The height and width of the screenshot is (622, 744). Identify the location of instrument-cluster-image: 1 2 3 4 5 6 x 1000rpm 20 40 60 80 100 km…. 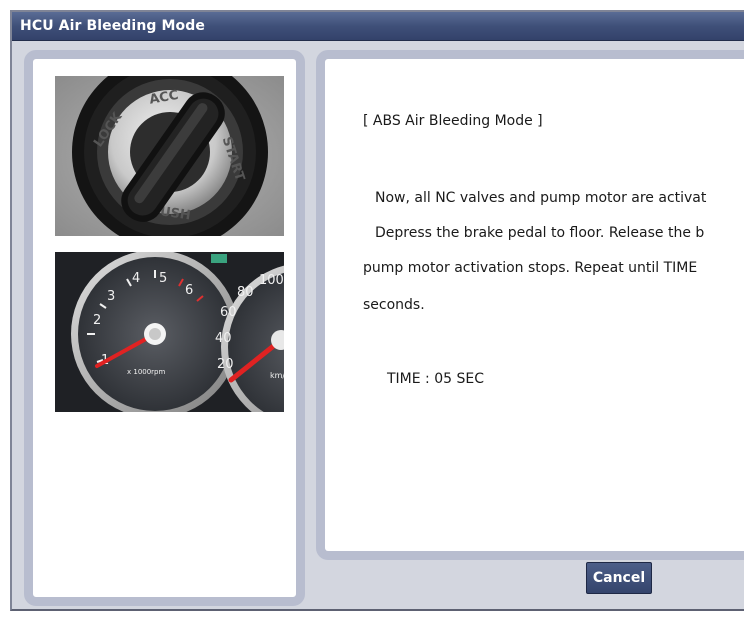
(169, 332).